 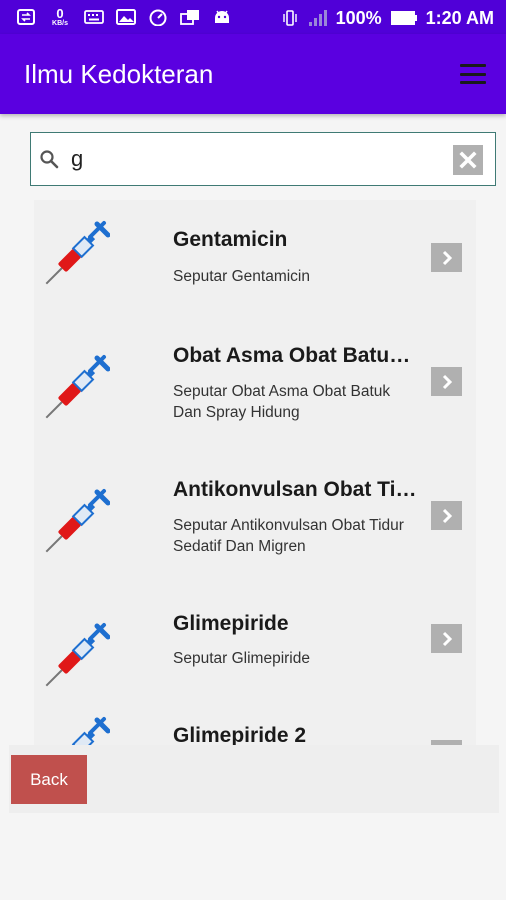 I want to click on search-bar, so click(x=263, y=159).